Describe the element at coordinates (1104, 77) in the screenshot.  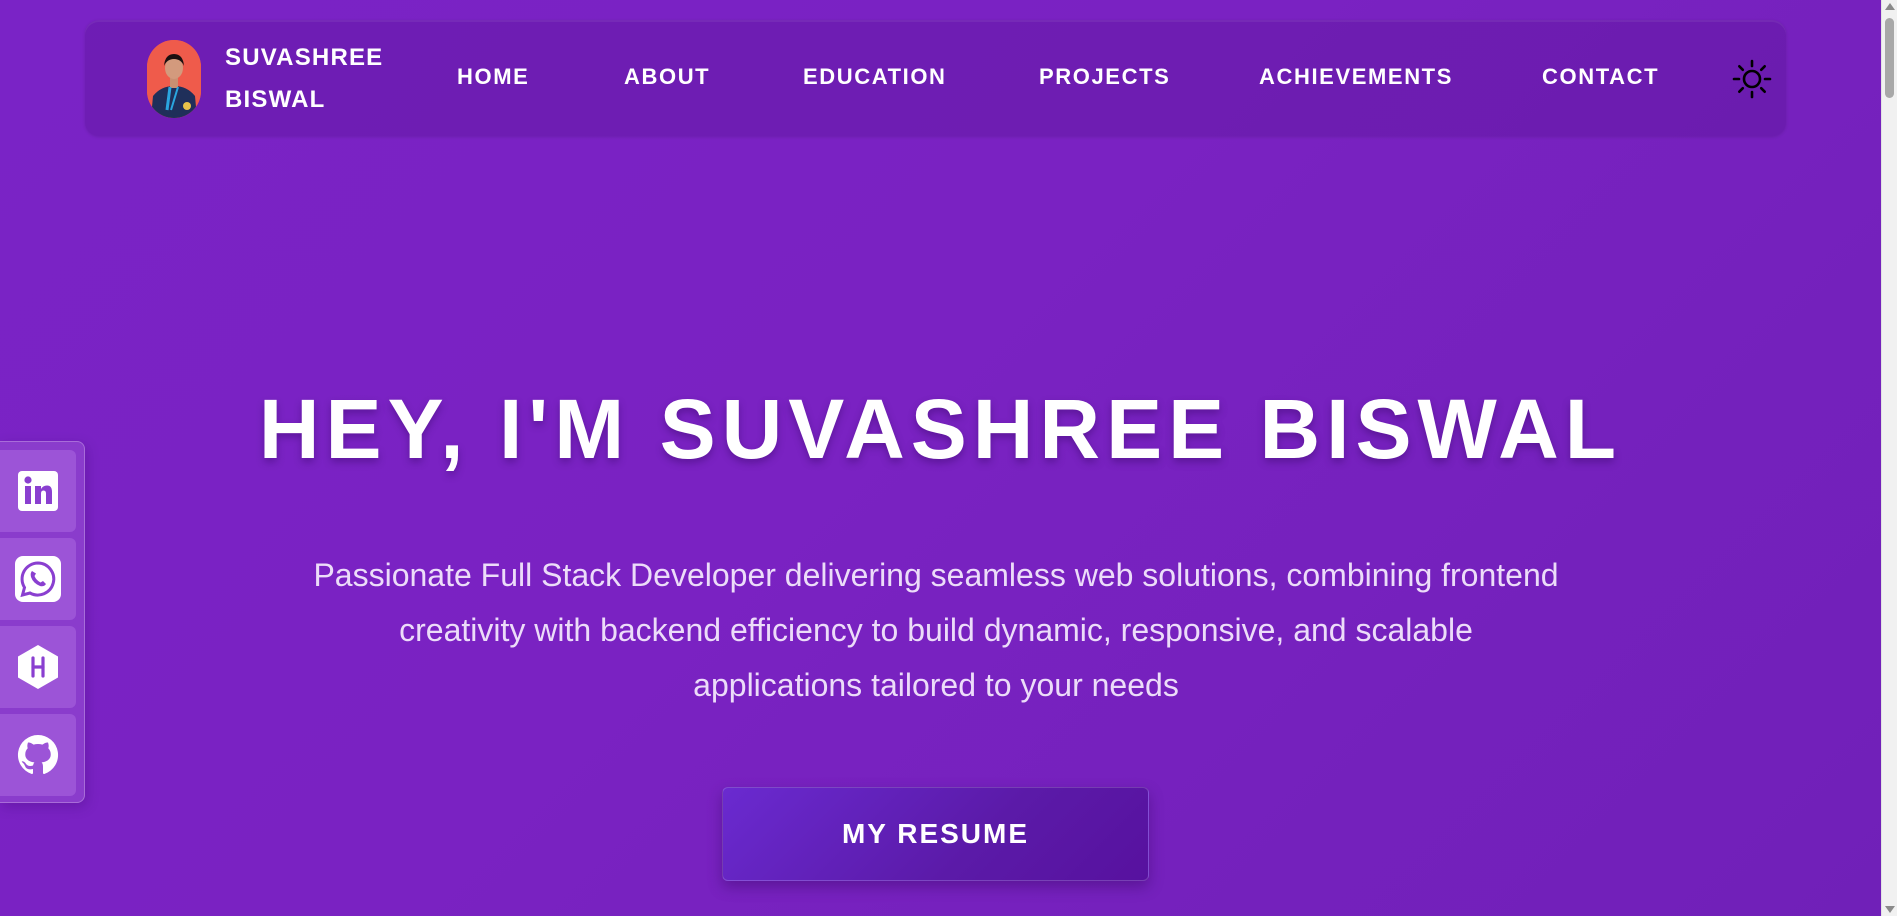
I see `nav-projects: PROJECTS` at that location.